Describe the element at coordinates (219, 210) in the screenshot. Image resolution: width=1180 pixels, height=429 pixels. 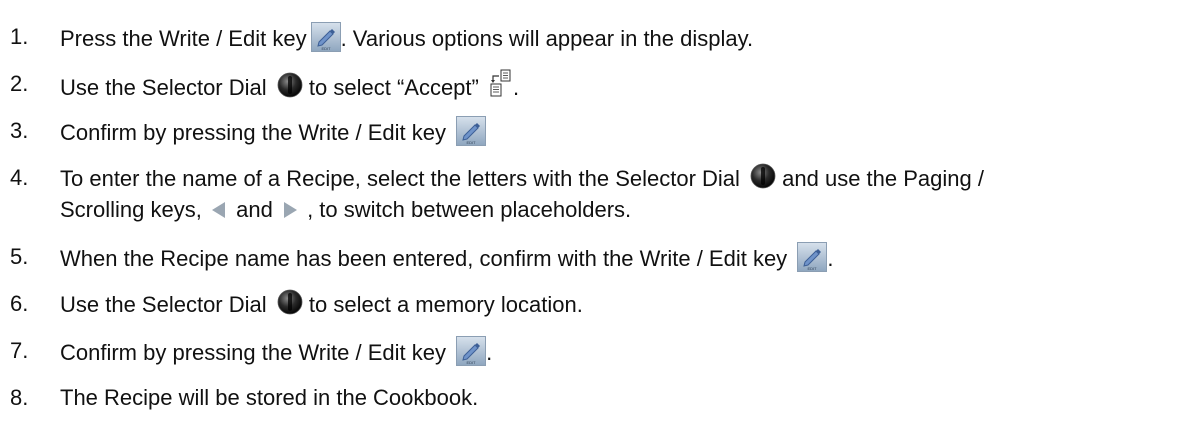
I see `left-triangle-arrow-icon` at that location.